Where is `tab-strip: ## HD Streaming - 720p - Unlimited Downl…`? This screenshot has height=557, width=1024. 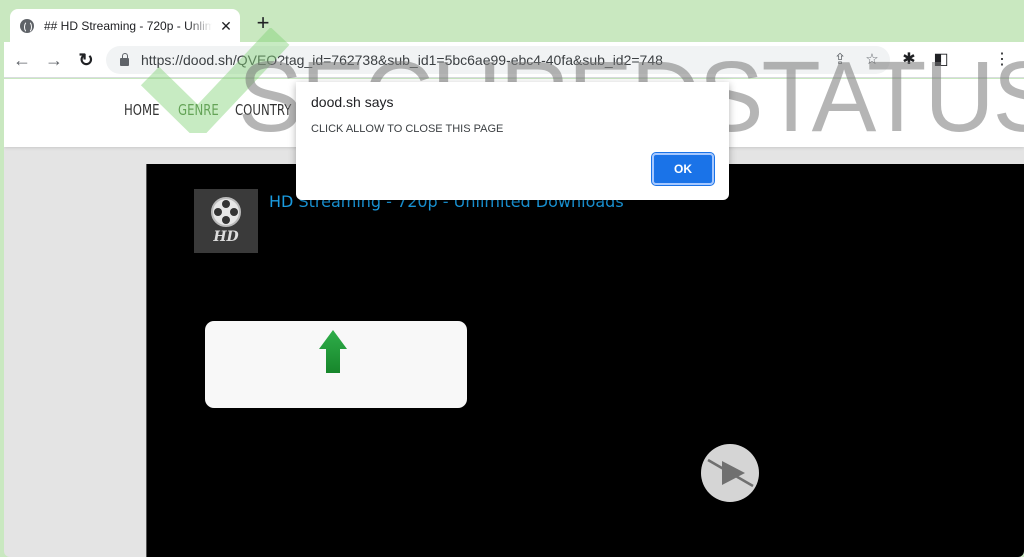 tab-strip: ## HD Streaming - 720p - Unlimited Downl… is located at coordinates (512, 21).